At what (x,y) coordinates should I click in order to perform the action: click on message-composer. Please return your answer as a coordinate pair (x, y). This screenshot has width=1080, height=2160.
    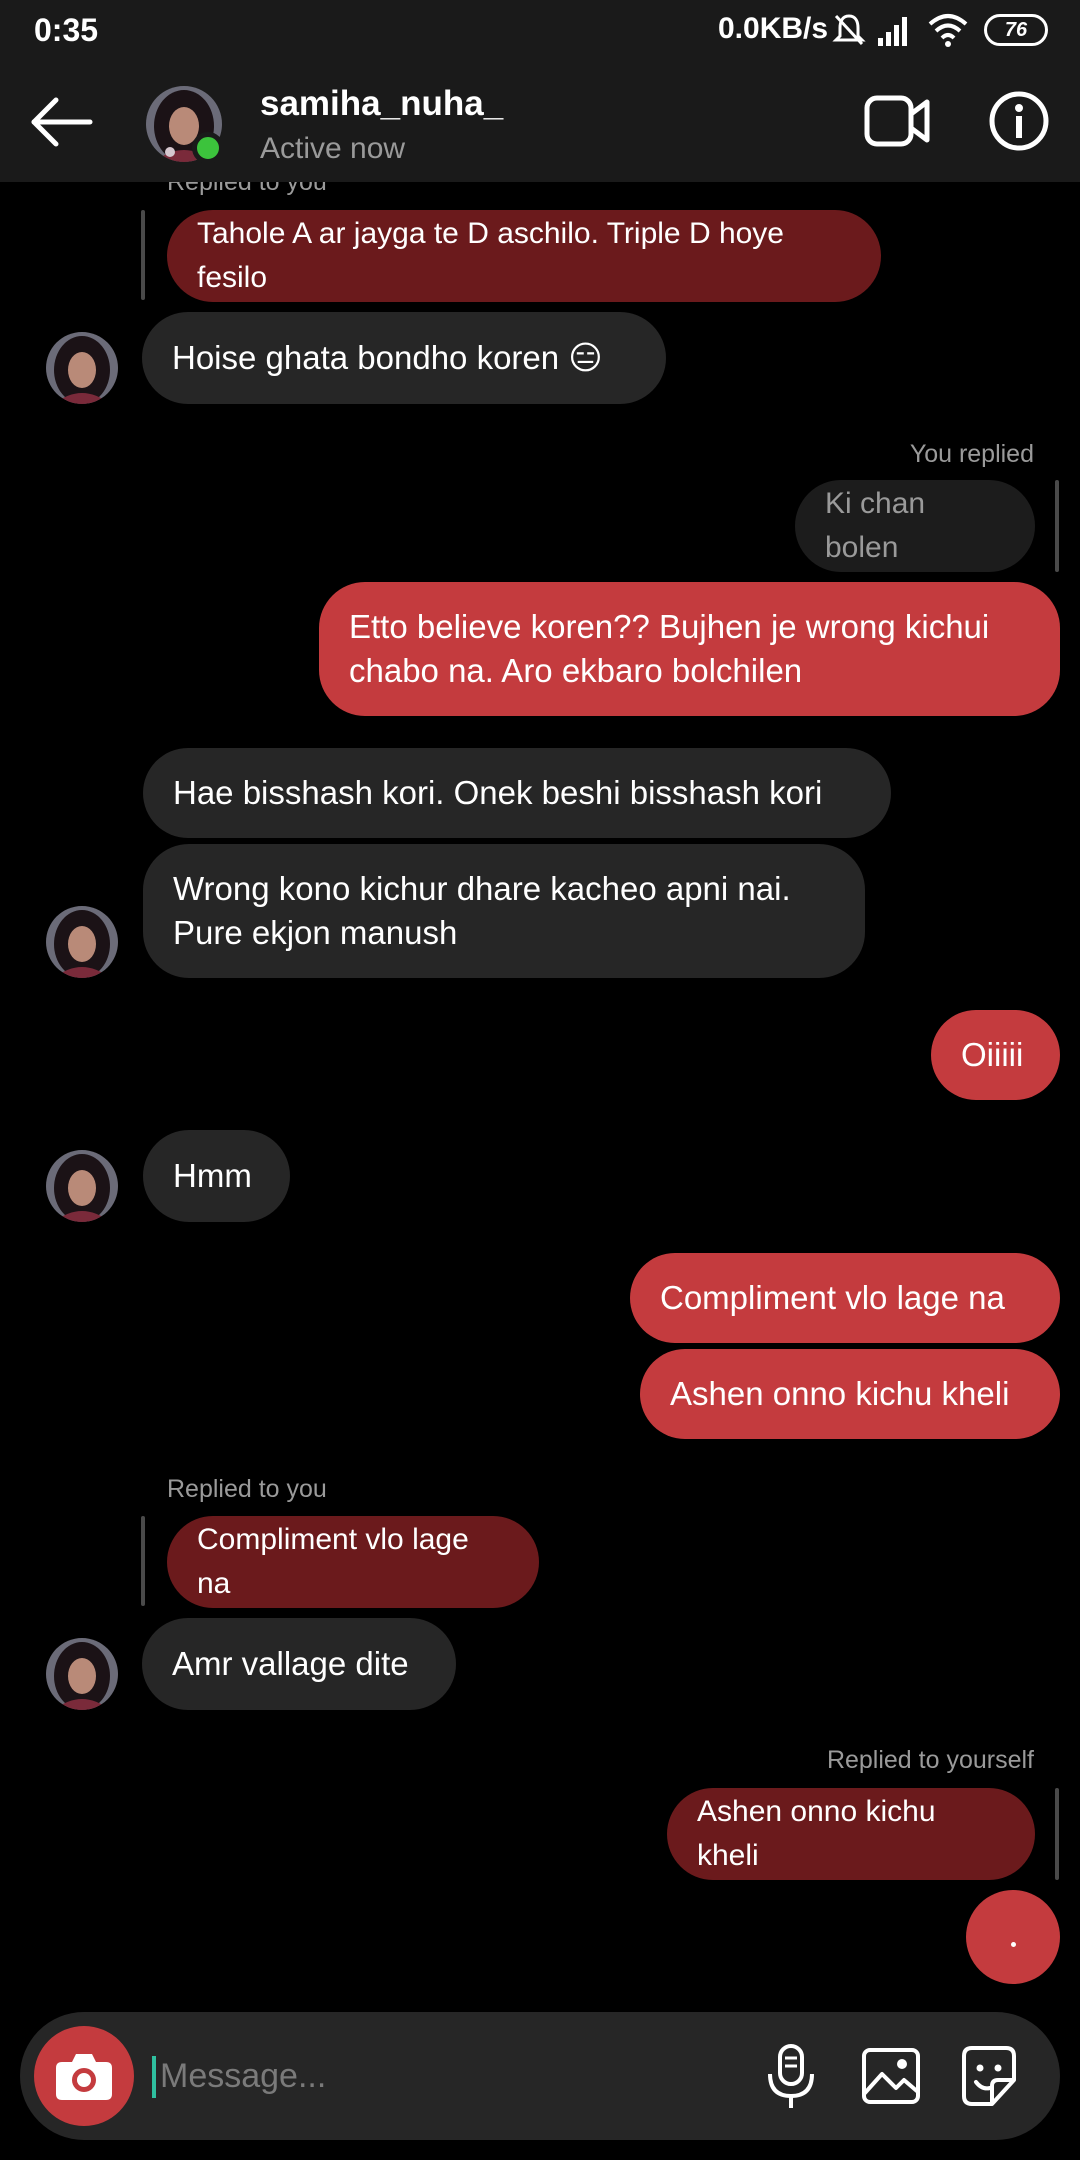
    Looking at the image, I should click on (540, 2076).